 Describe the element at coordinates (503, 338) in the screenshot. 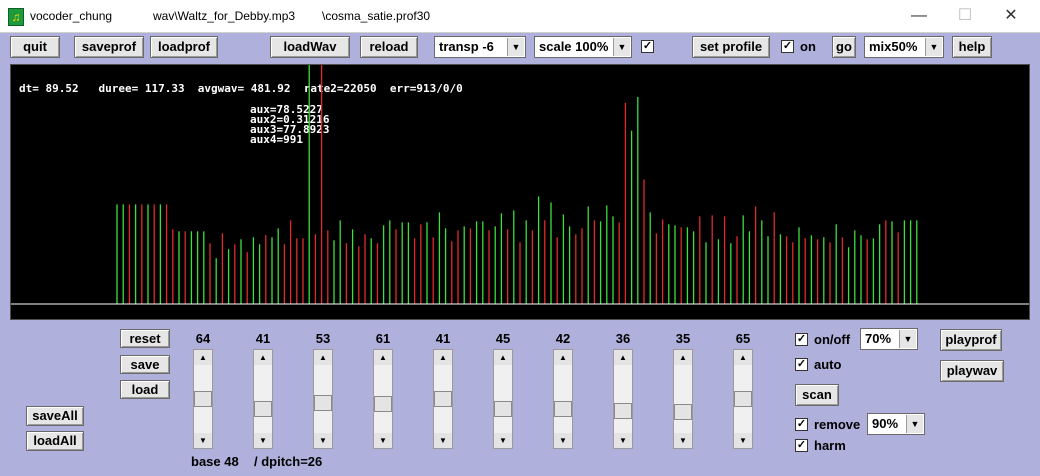

I see `slider-label: 45` at that location.